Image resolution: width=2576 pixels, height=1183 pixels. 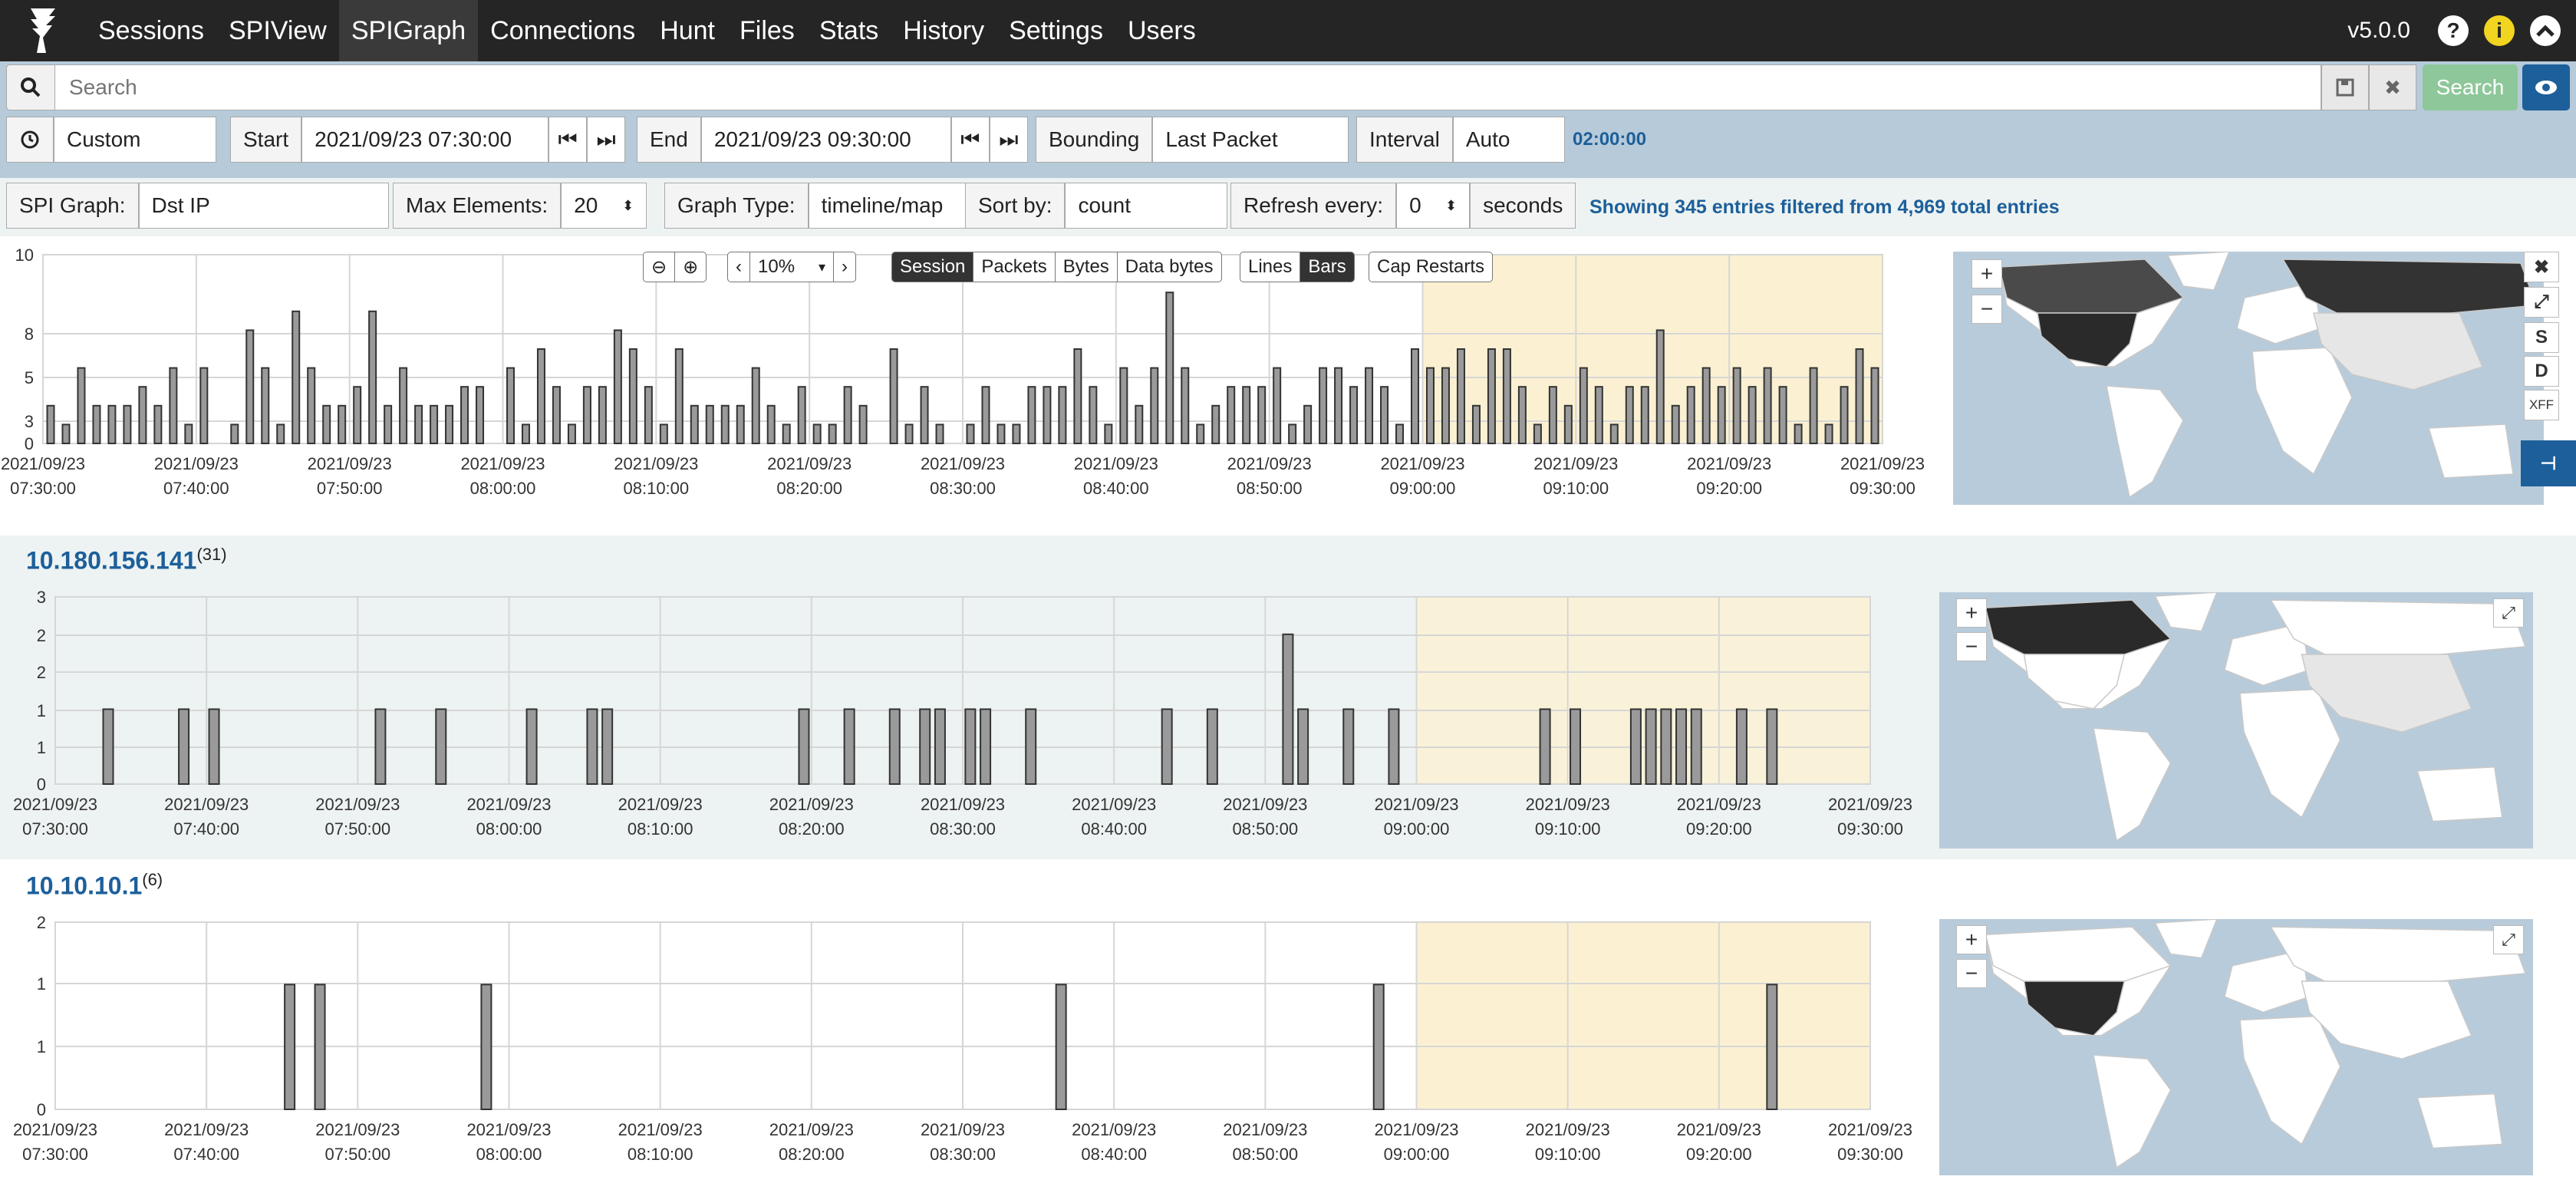 What do you see at coordinates (690, 267) in the screenshot?
I see `zoom-in-icon: ⊕` at bounding box center [690, 267].